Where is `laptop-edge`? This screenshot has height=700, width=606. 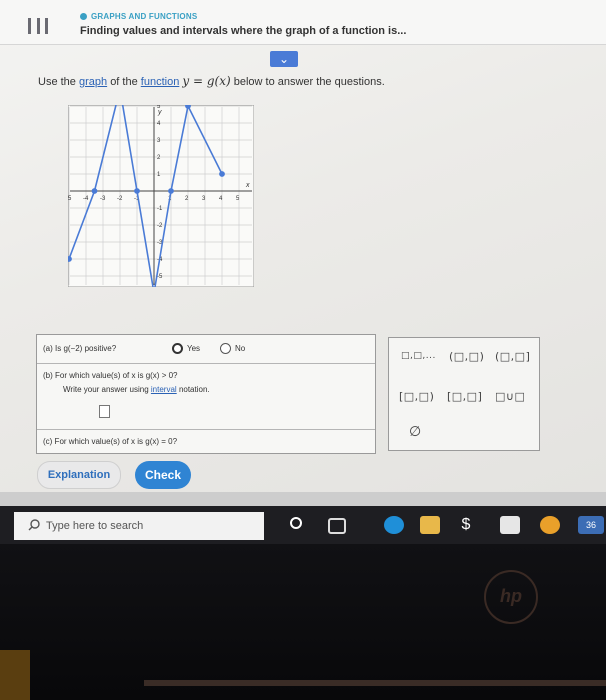
laptop-edge is located at coordinates (375, 683).